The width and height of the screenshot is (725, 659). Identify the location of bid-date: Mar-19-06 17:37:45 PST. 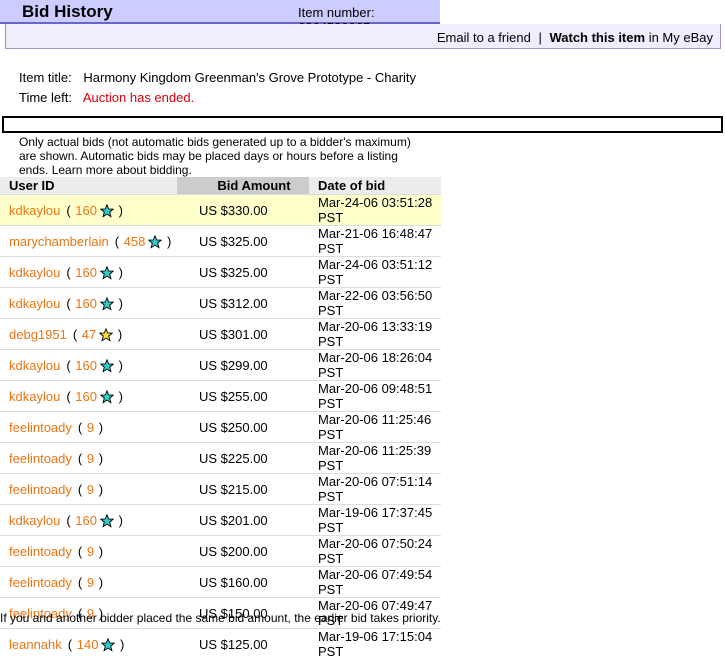
(375, 520).